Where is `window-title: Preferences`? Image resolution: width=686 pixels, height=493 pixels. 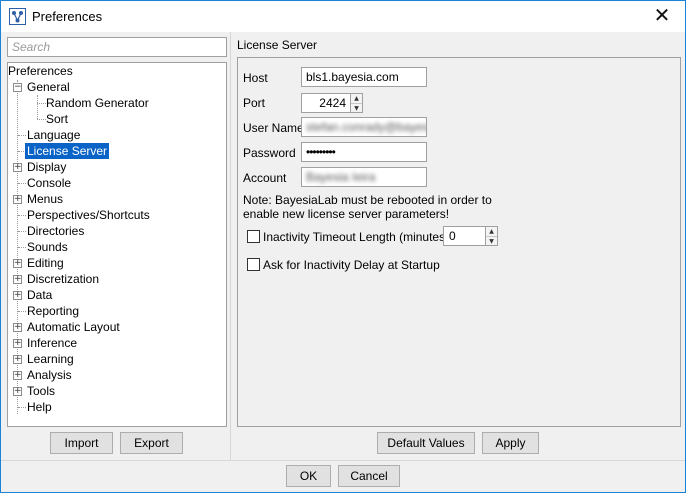 window-title: Preferences is located at coordinates (67, 16).